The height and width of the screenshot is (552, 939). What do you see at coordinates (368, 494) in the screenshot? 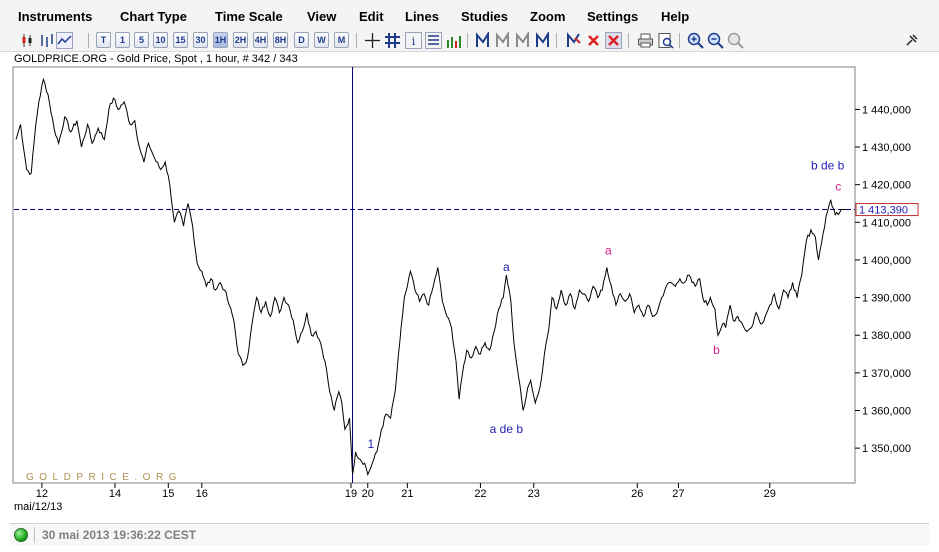
I see `x-tick-label: 20` at bounding box center [368, 494].